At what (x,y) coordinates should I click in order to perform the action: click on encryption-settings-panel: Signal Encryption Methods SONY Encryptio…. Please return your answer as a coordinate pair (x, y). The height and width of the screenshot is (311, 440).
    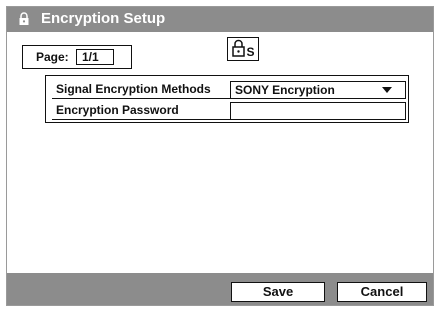
    Looking at the image, I should click on (227, 99).